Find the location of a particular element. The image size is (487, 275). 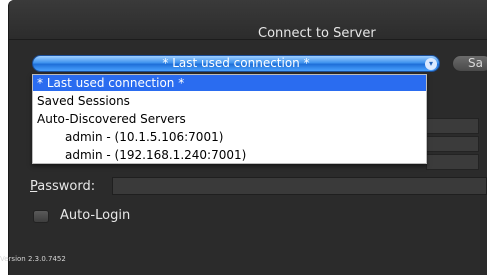

save-button: Sa is located at coordinates (469, 63).